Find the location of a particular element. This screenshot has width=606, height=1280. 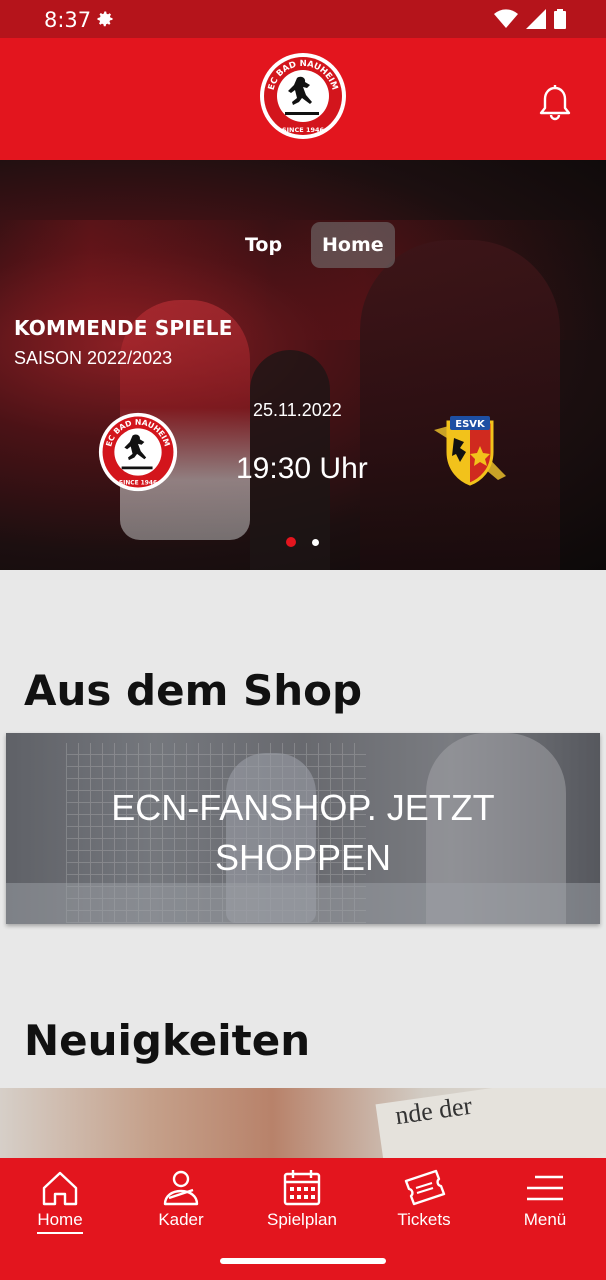

fanshop-banner-text: ECN-FANSHOP. JETZT SHOPPEN is located at coordinates (303, 833).